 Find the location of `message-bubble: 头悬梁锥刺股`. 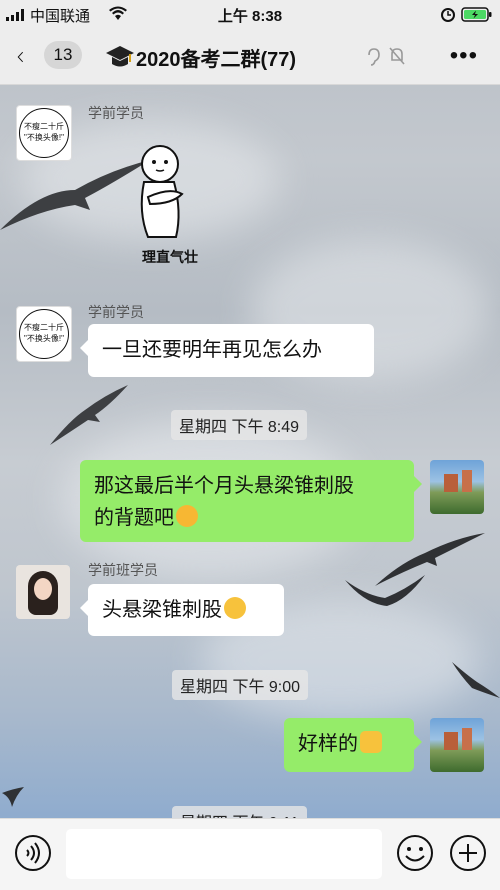

message-bubble: 头悬梁锥刺股 is located at coordinates (182, 610).